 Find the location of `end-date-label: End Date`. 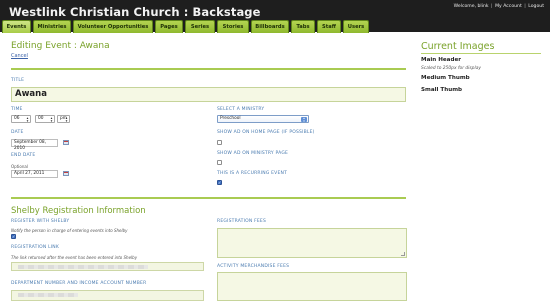

end-date-label: End Date is located at coordinates (23, 155).